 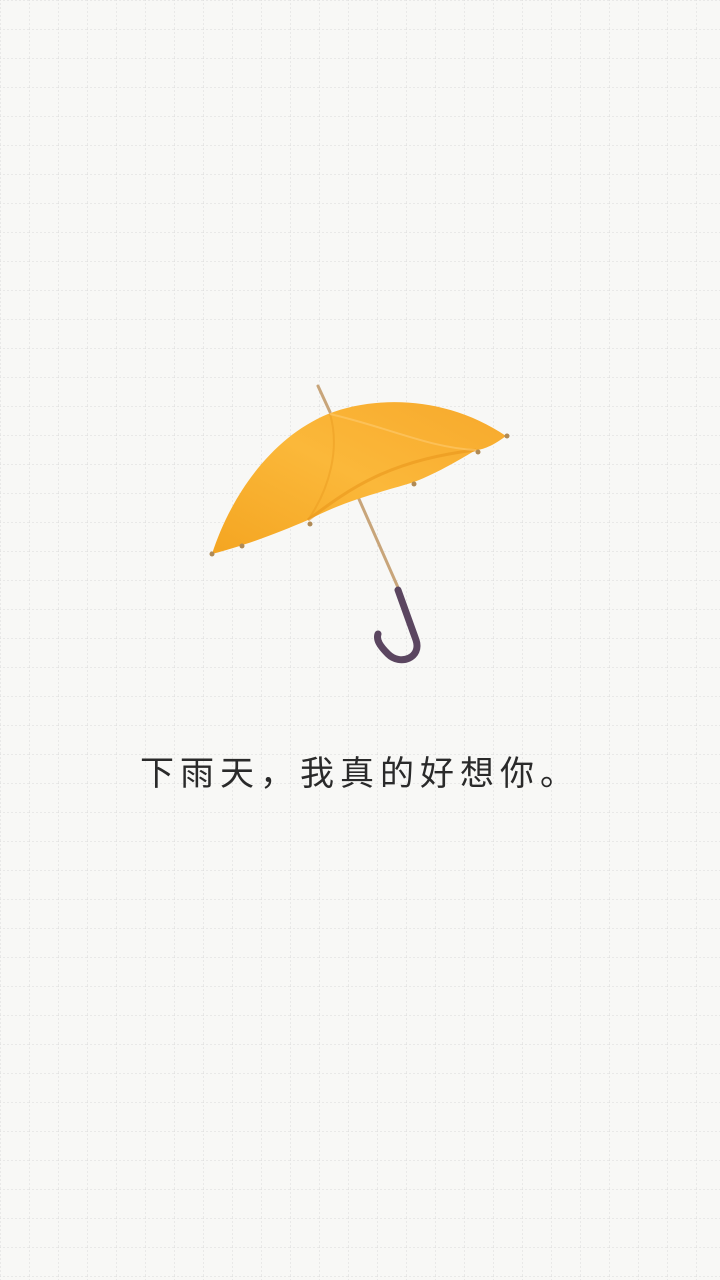 What do you see at coordinates (359, 478) in the screenshot?
I see `umbrella-canopy` at bounding box center [359, 478].